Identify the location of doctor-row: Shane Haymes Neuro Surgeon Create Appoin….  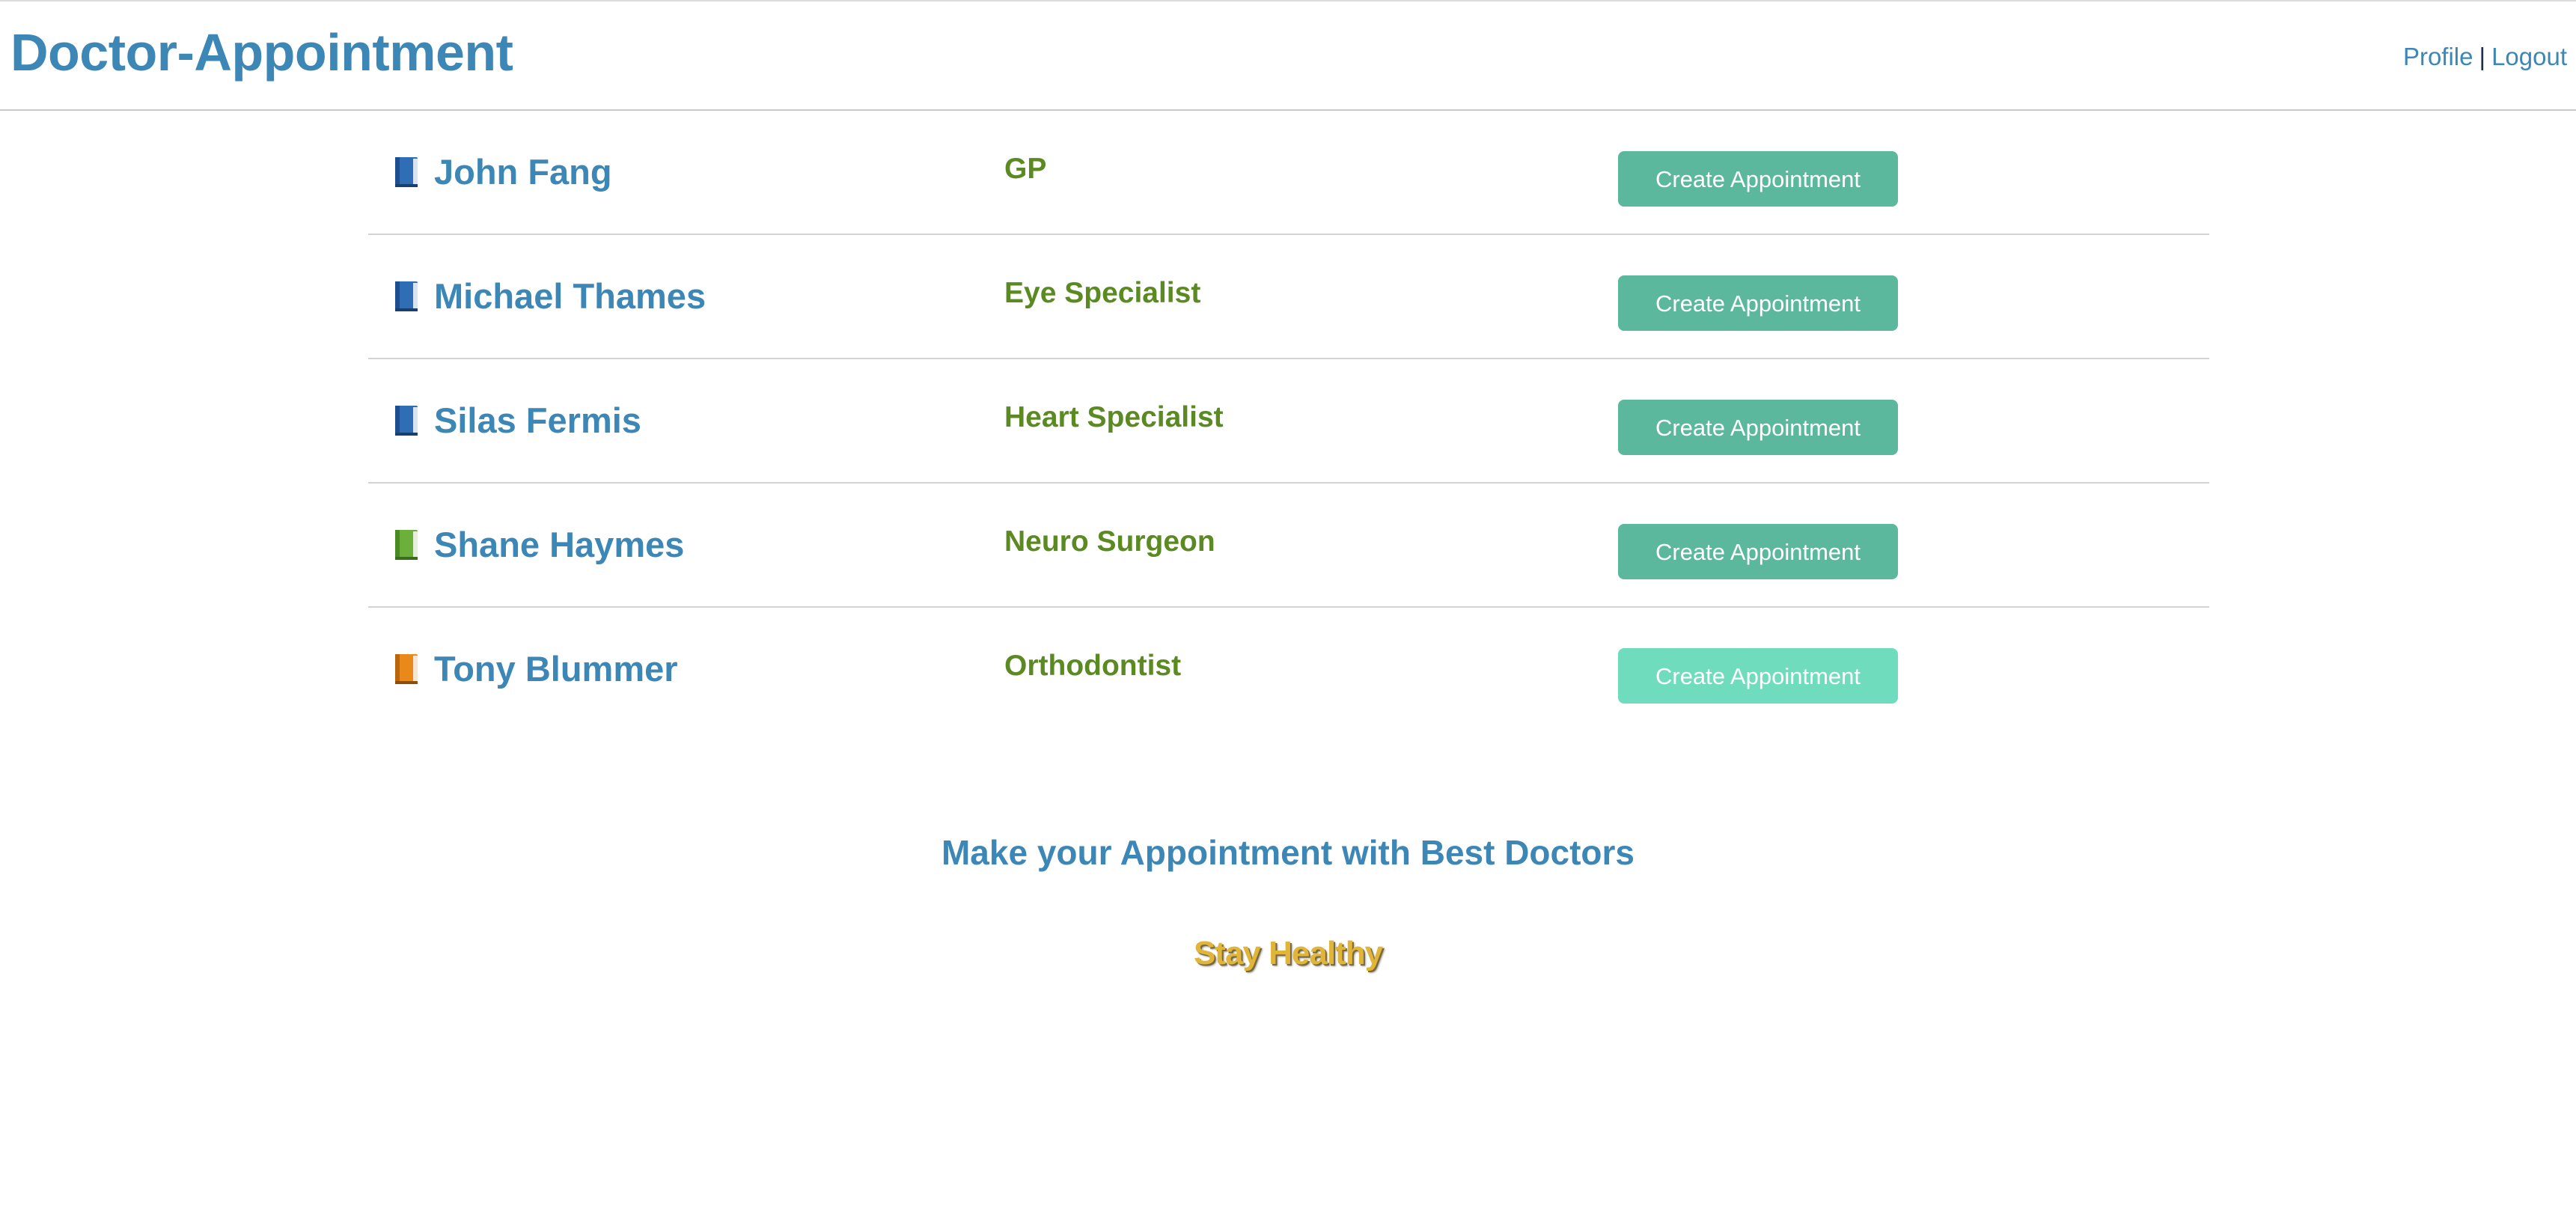
(1288, 546).